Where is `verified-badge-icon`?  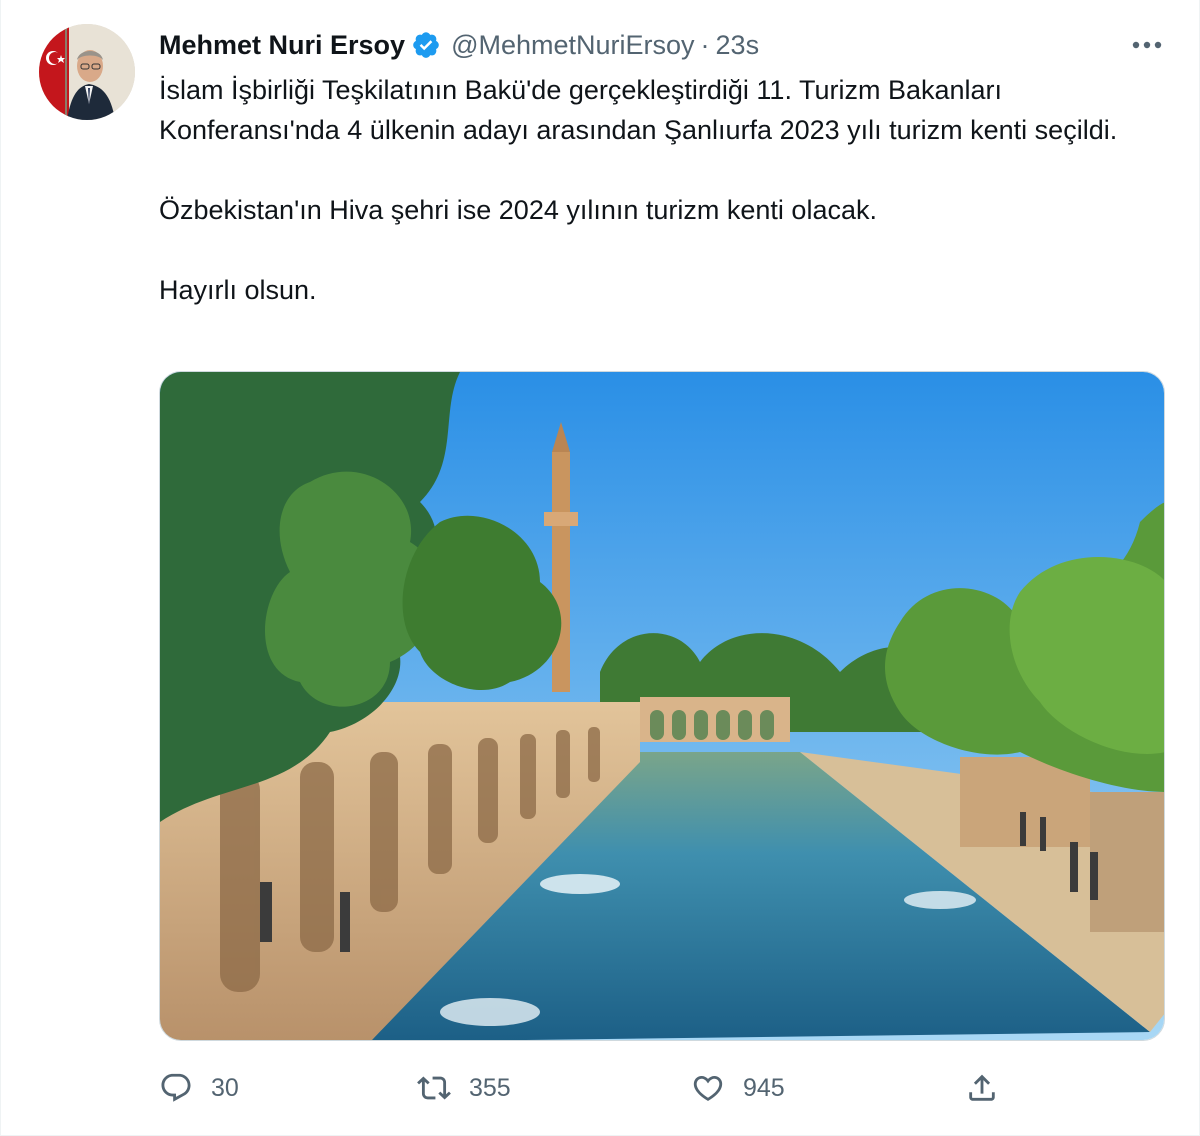 verified-badge-icon is located at coordinates (426, 45).